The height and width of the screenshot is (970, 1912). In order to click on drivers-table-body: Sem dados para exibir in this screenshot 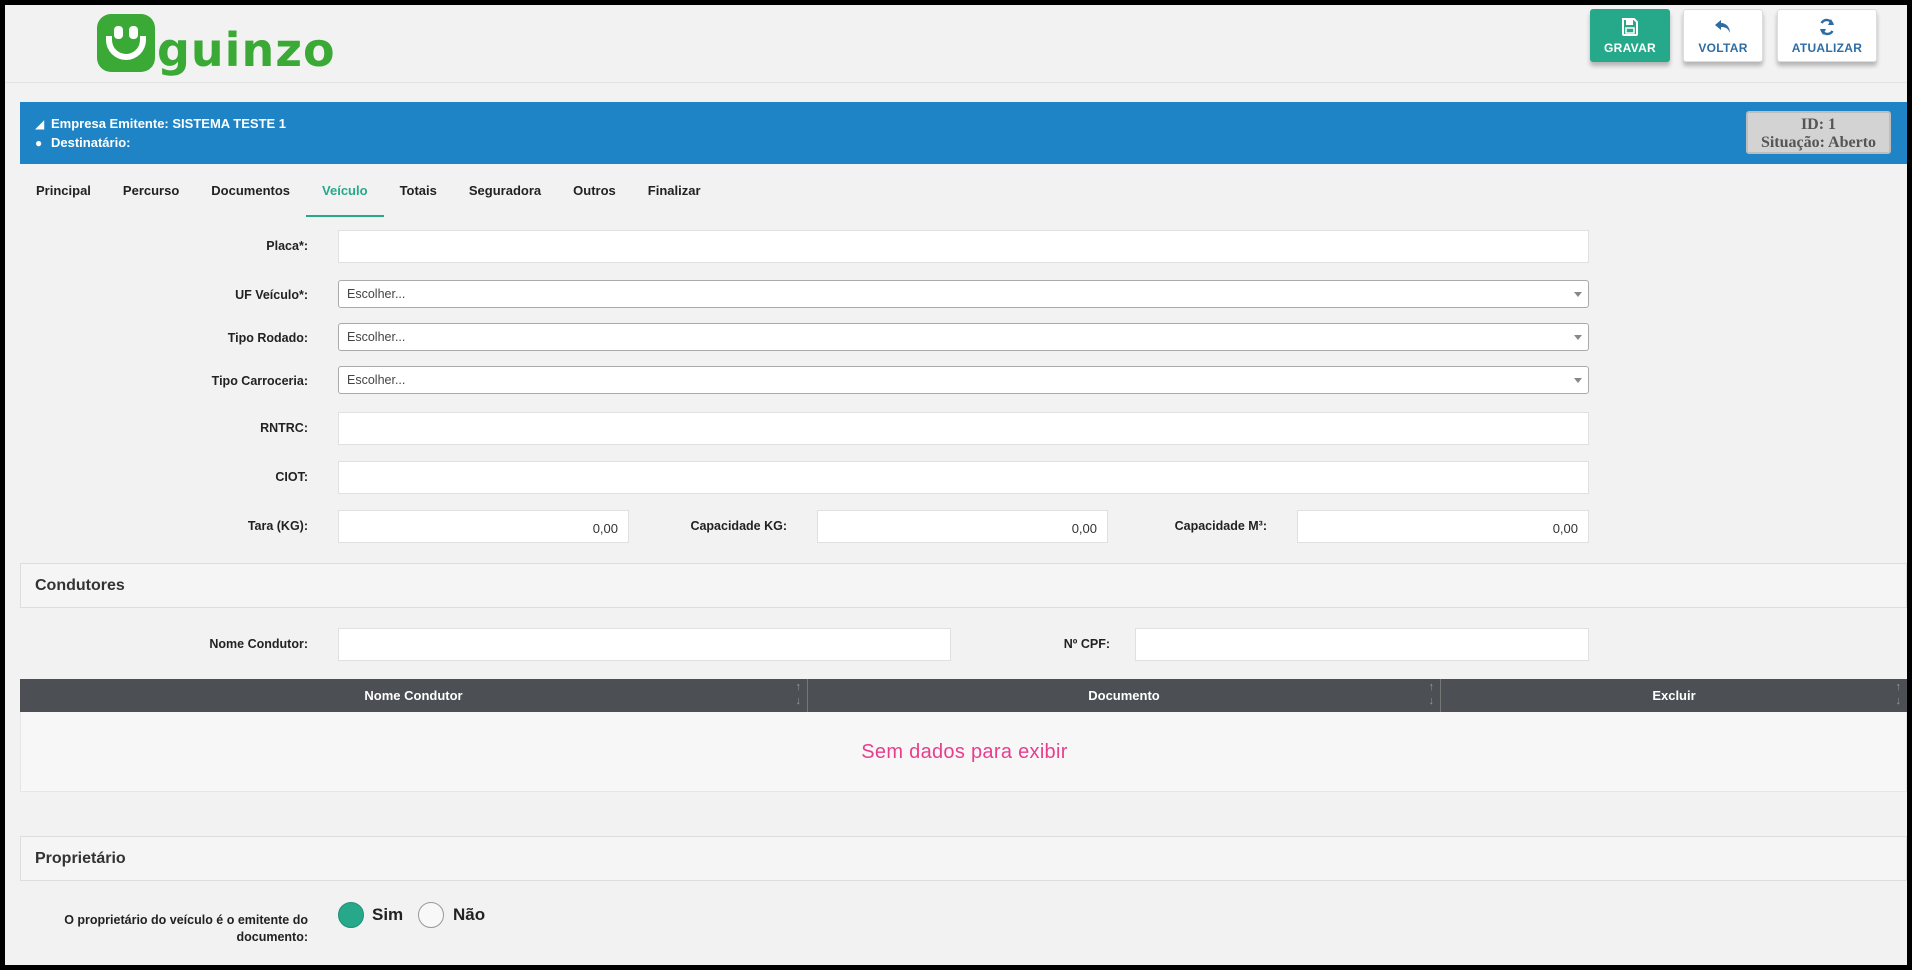, I will do `click(963, 752)`.